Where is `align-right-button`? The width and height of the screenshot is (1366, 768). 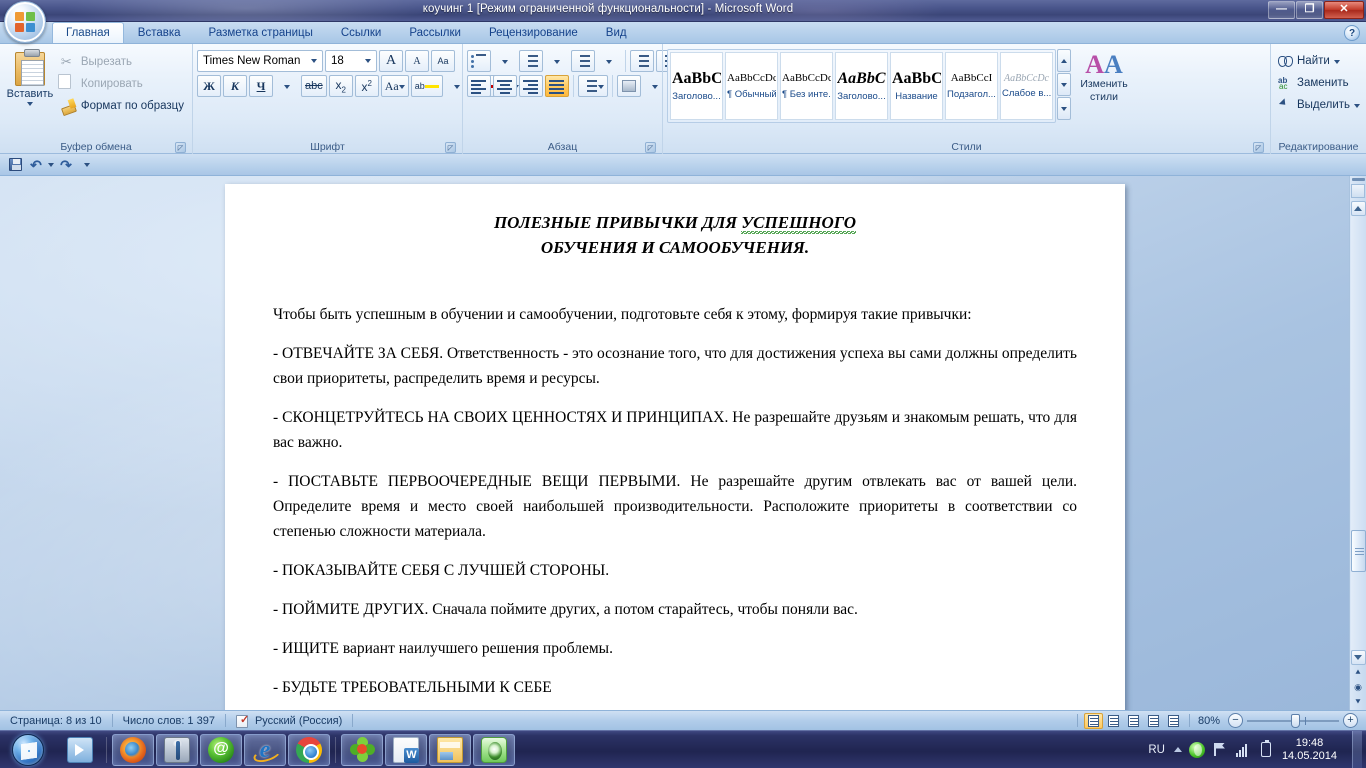
align-right-button is located at coordinates (531, 86).